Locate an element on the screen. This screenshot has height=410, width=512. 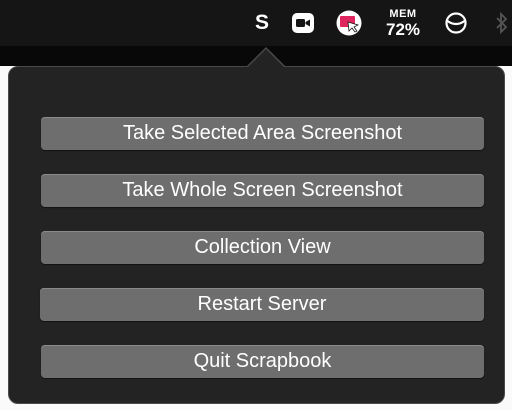
take-whole-screen-screenshot-button: Take Whole Screen Screenshot is located at coordinates (262, 190).